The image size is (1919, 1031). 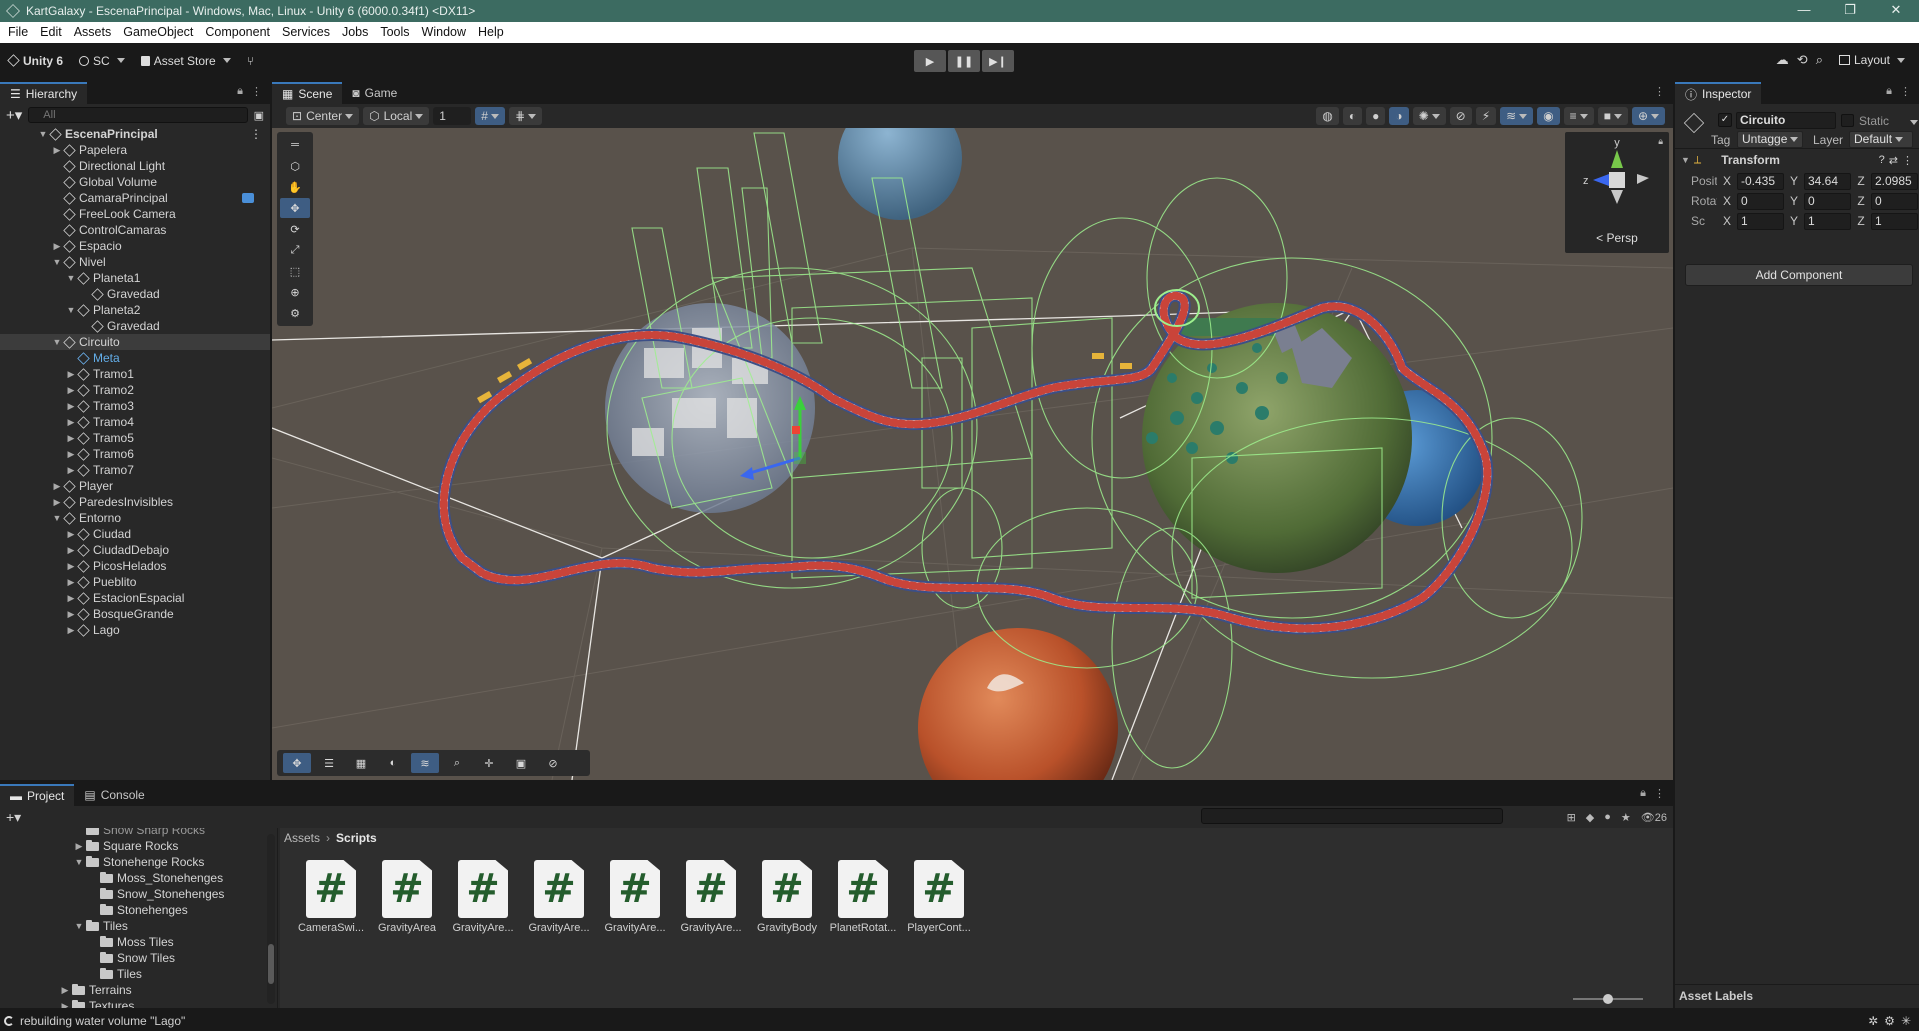 I want to click on layout-dropdown: Layout, so click(x=1872, y=60).